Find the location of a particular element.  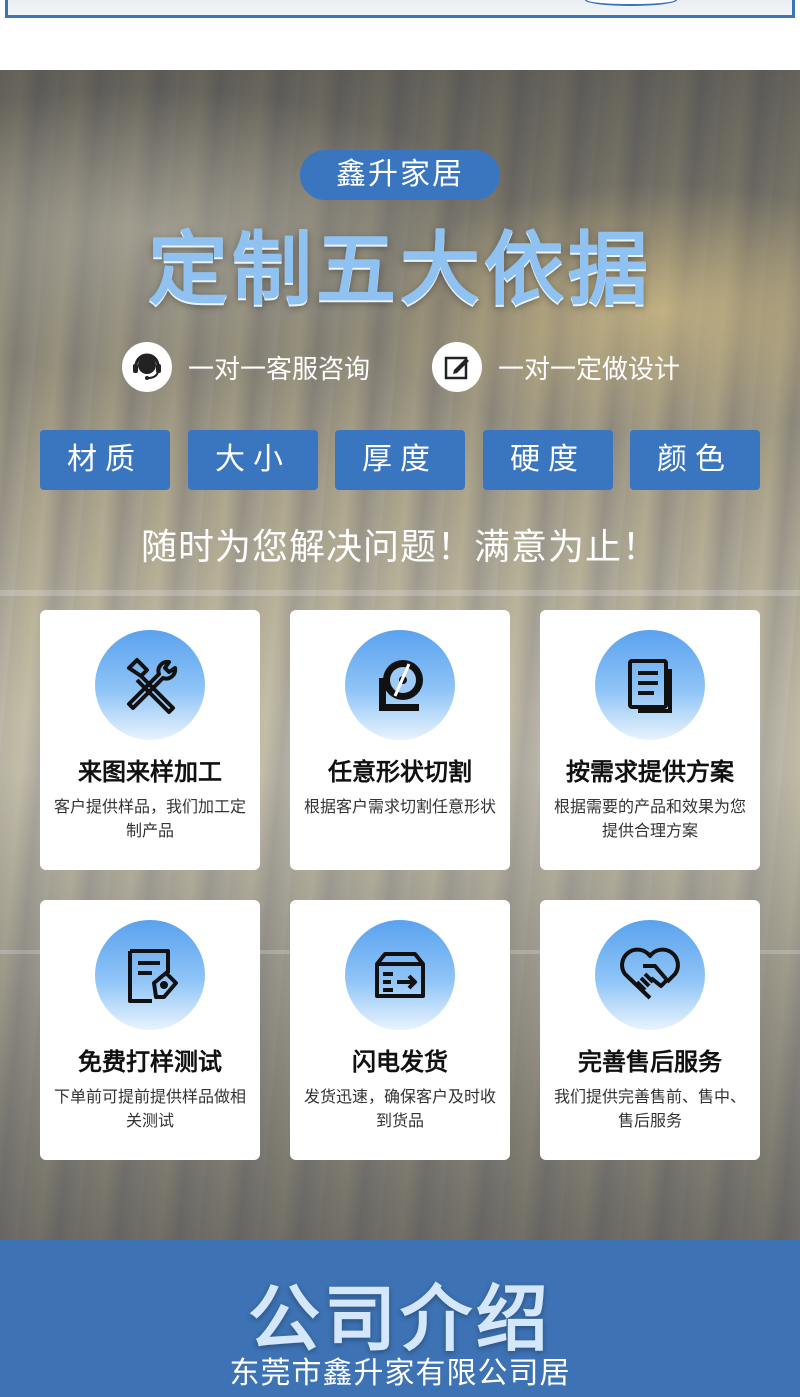

document-icon is located at coordinates (650, 685).